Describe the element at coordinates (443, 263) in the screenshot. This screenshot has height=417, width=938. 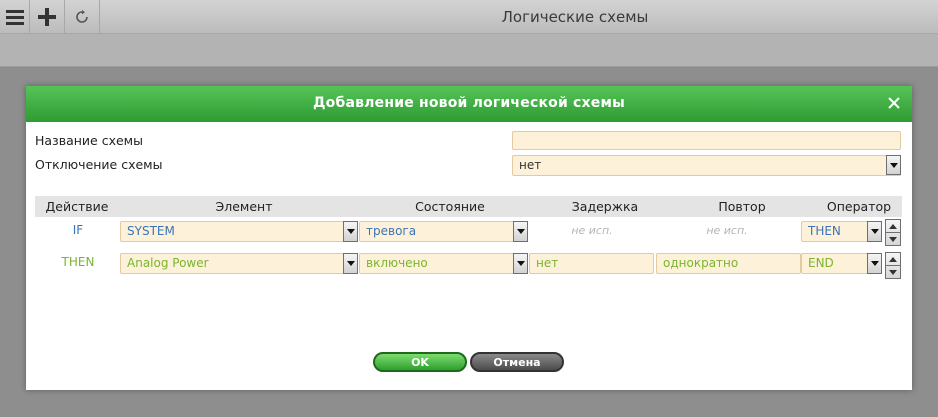
I see `row2-state-select: включено` at that location.